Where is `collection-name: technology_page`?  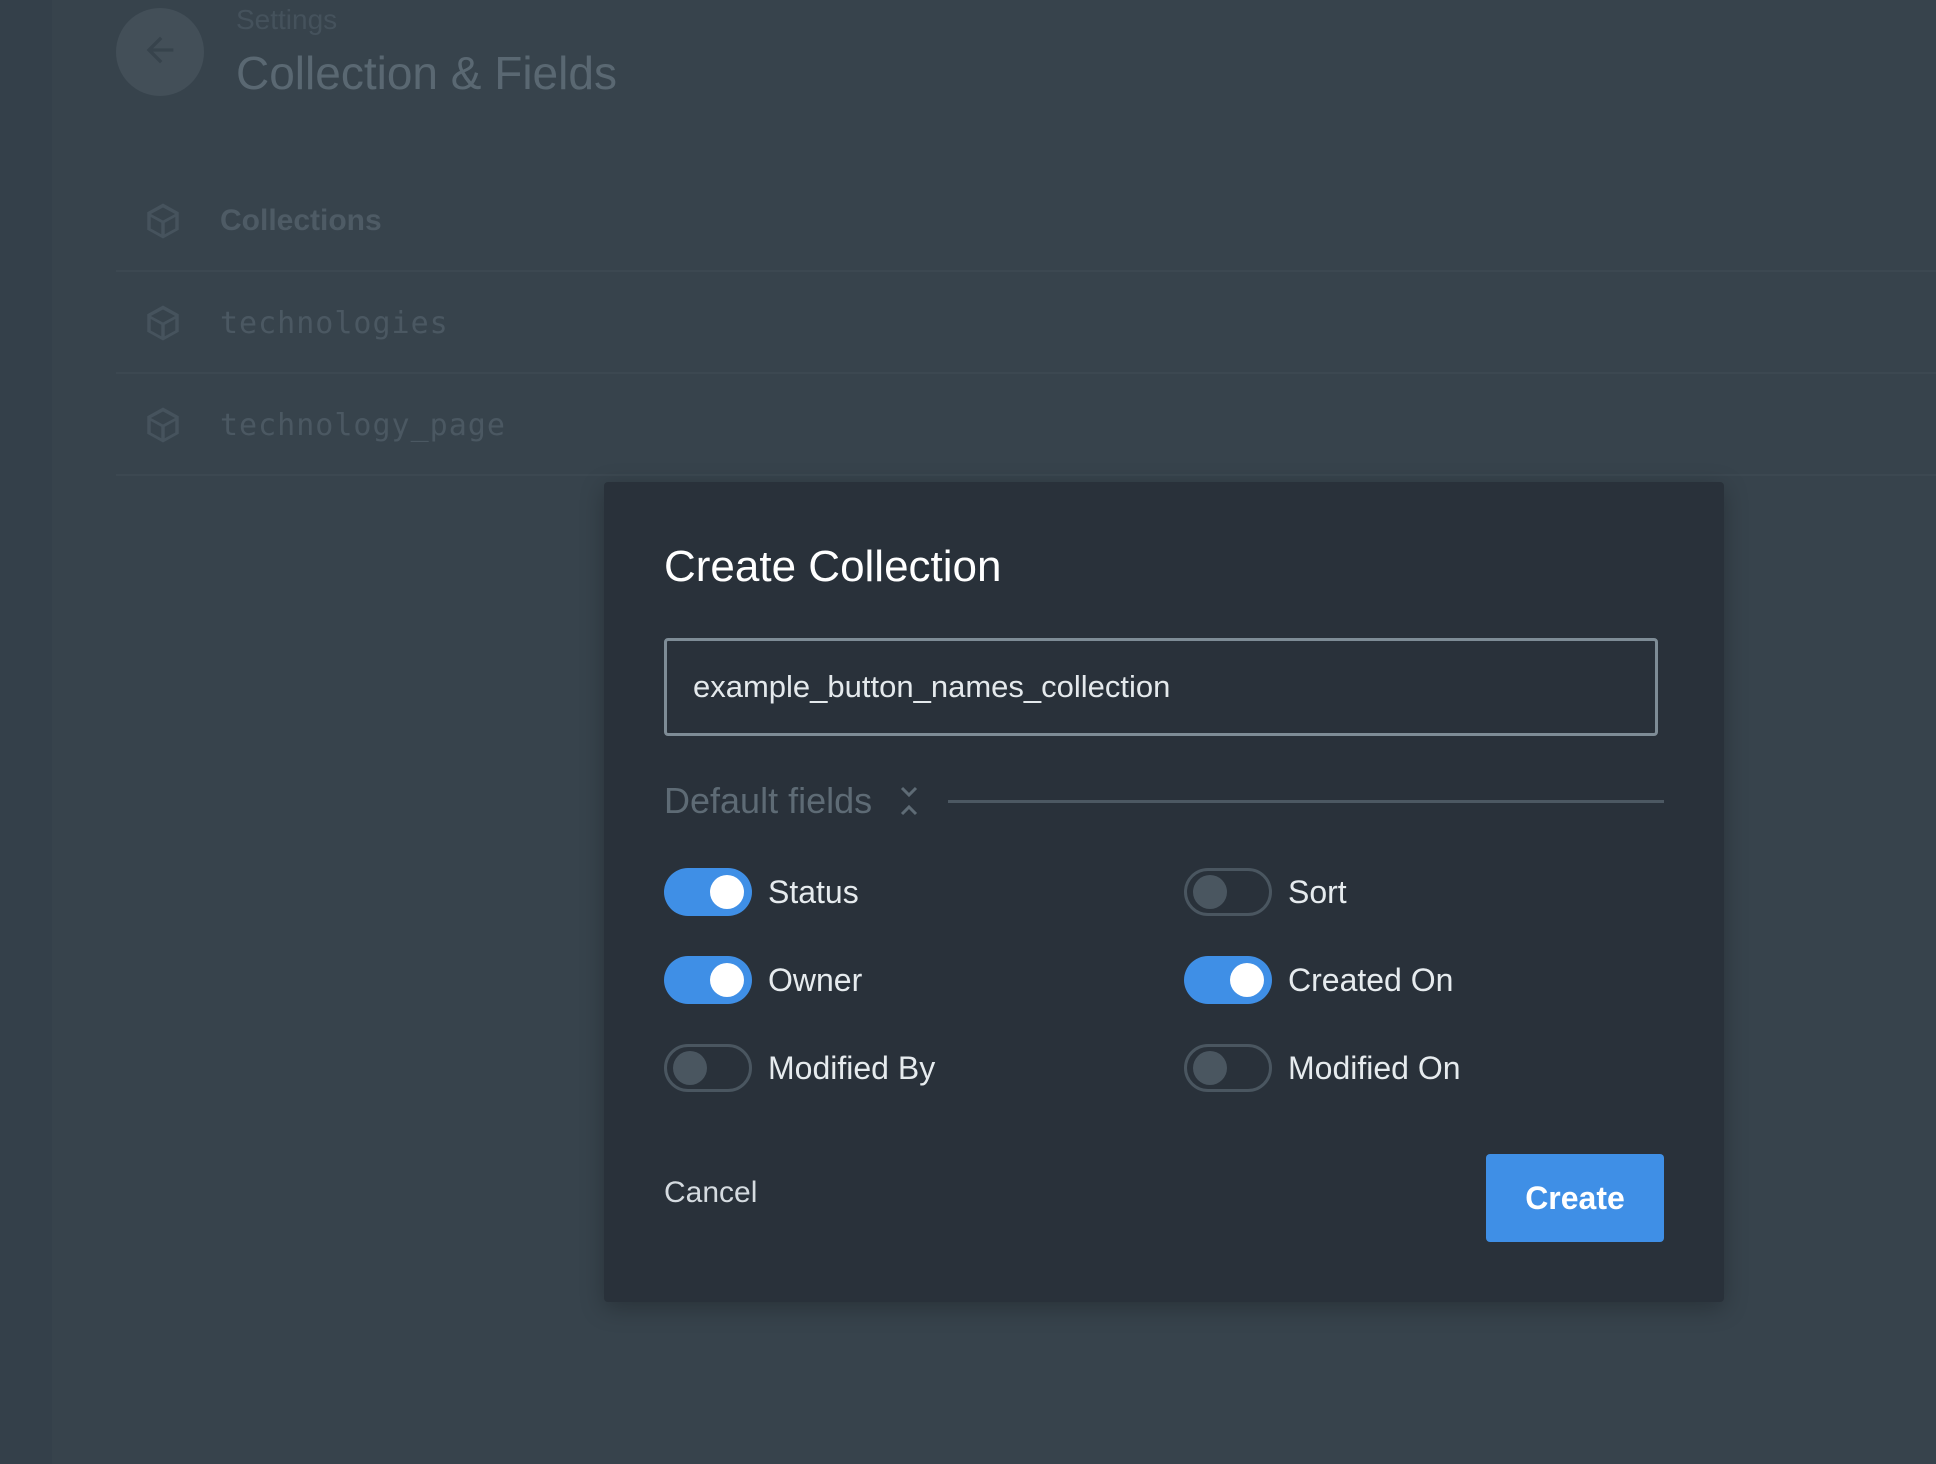
collection-name: technology_page is located at coordinates (363, 425).